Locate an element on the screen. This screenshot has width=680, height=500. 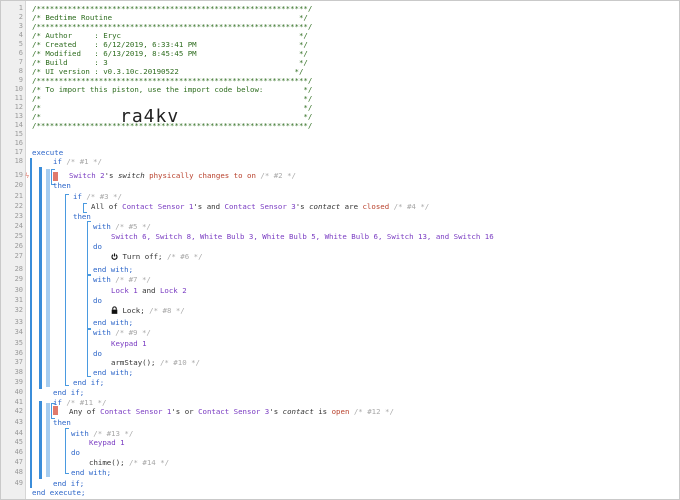
line-number: 32 is located at coordinates (18, 310).